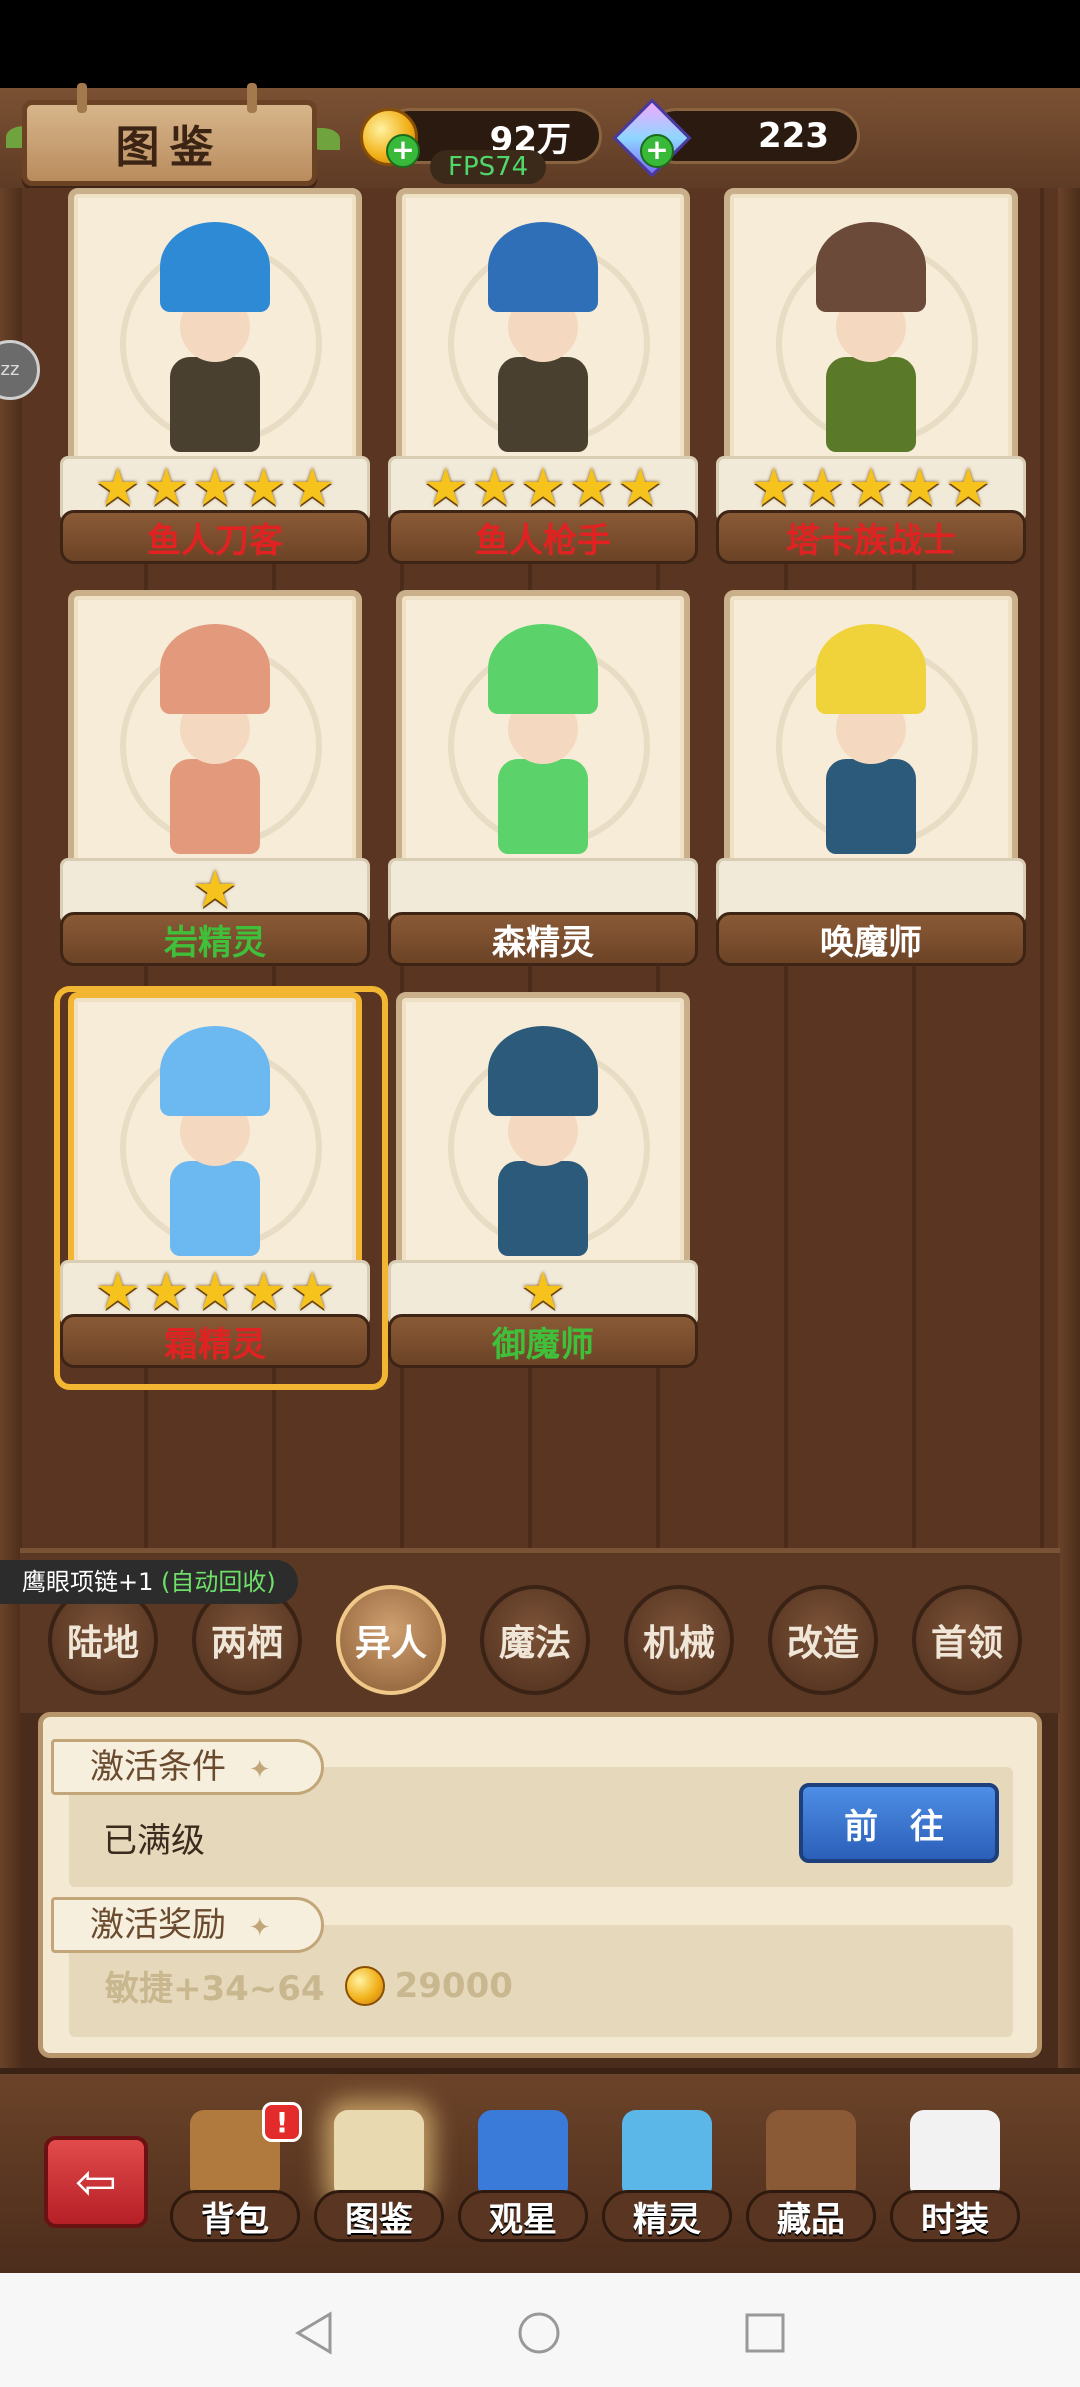 This screenshot has height=2387, width=1080. Describe the element at coordinates (391, 1640) in the screenshot. I see `tab-category: 异人` at that location.